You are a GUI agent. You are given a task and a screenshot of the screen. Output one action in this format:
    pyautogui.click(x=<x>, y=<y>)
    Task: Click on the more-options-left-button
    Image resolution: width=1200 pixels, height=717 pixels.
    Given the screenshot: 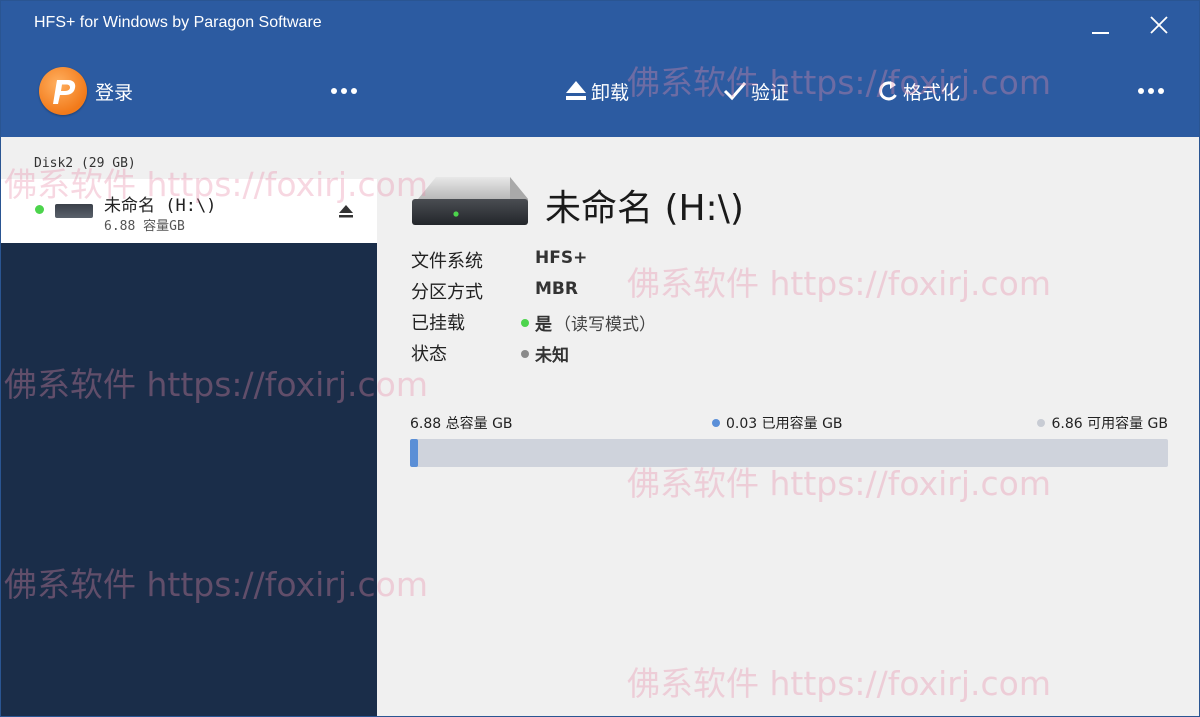 What is the action you would take?
    pyautogui.click(x=344, y=91)
    